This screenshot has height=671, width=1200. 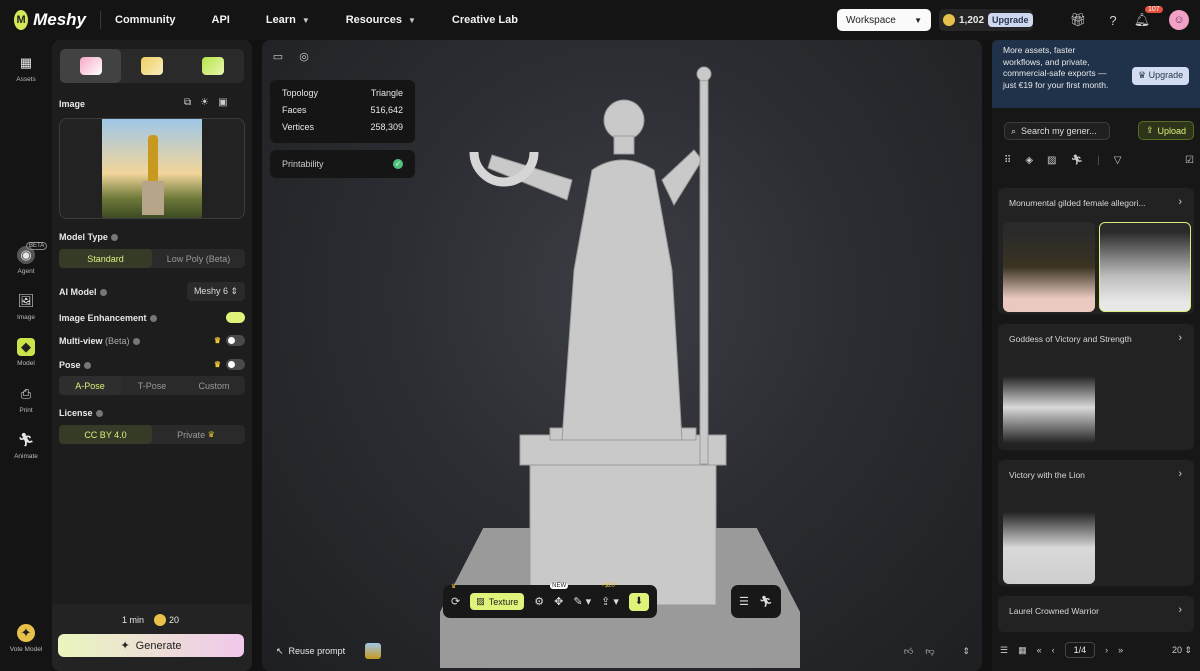 I want to click on nav-resources: Resources ▼, so click(x=381, y=20).